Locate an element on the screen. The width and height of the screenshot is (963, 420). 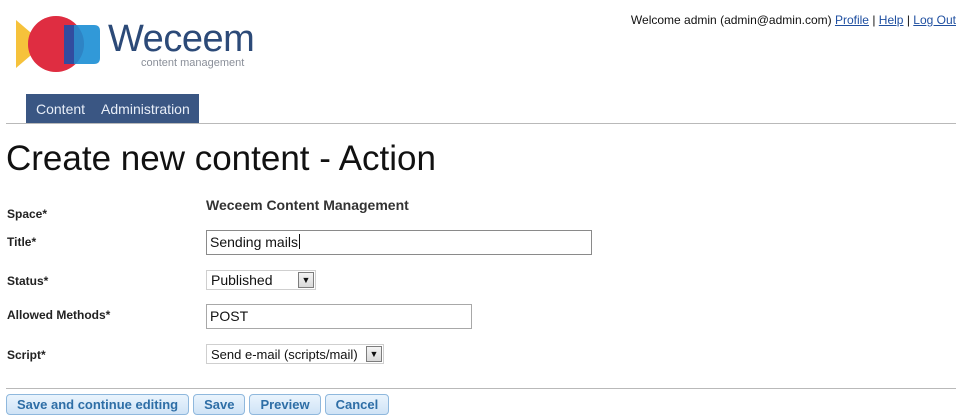
save-button: Save is located at coordinates (219, 404).